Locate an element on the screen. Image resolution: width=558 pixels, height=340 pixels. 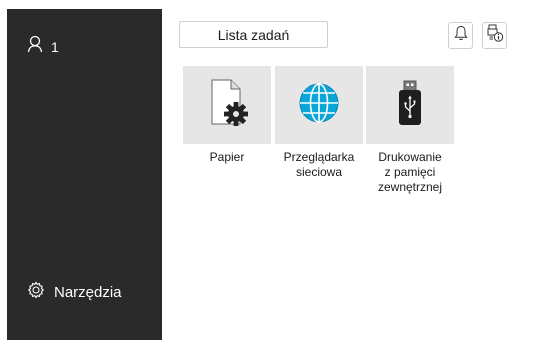
notification-button is located at coordinates (460, 35).